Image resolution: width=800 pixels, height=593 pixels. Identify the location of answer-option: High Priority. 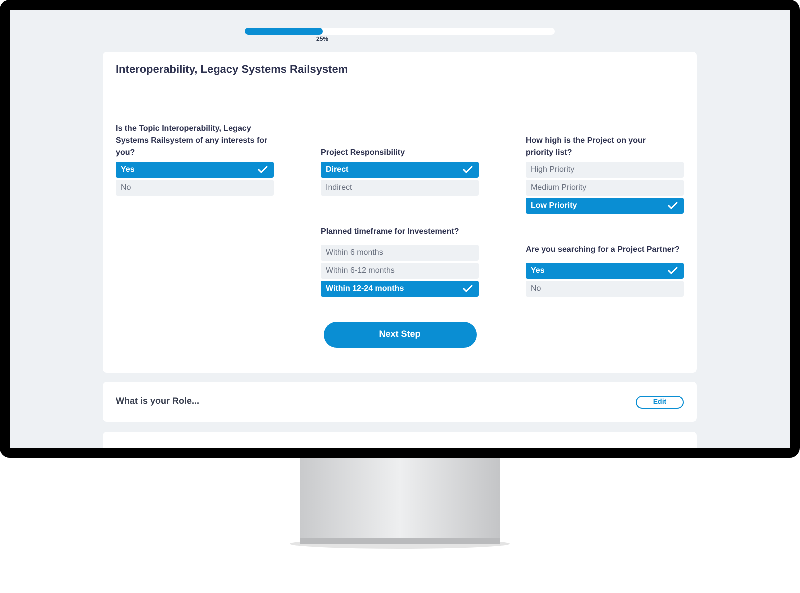
(605, 170).